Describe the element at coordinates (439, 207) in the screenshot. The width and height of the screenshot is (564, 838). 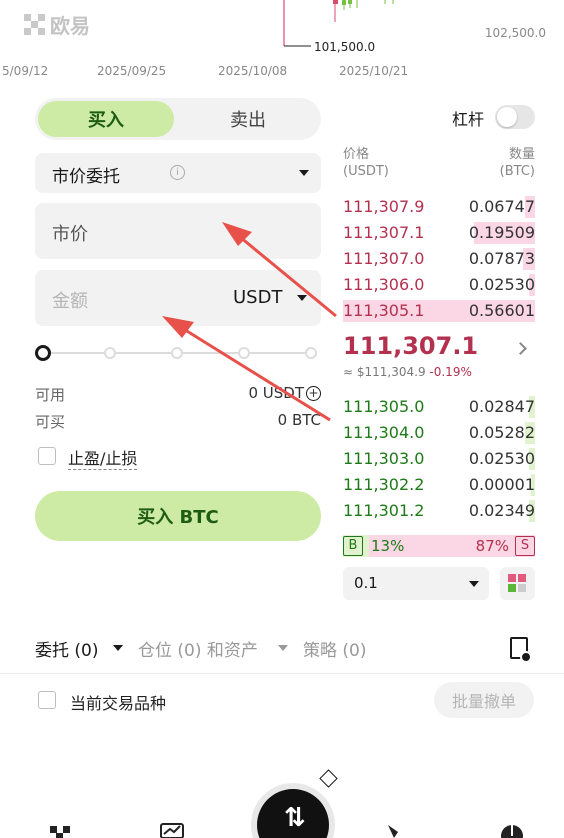
I see `ask-row: 111,307.9 0.06747` at that location.